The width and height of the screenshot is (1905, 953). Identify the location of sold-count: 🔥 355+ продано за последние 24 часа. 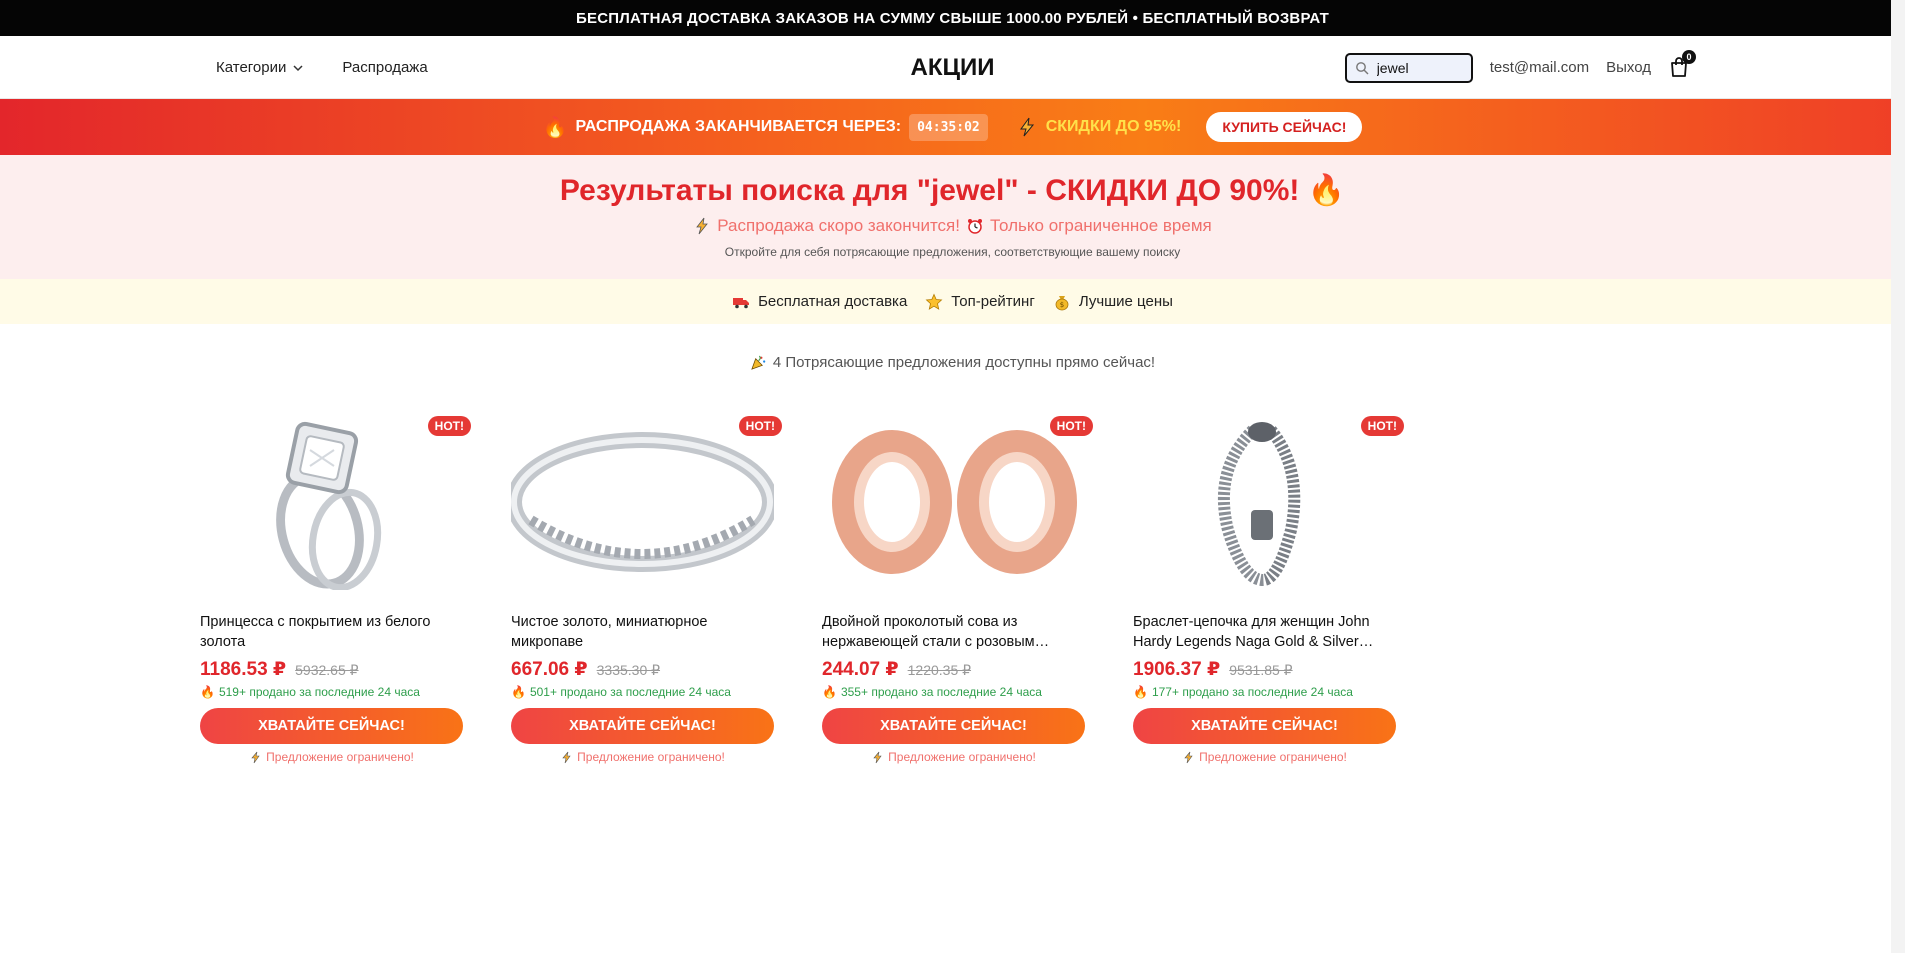
(953, 692).